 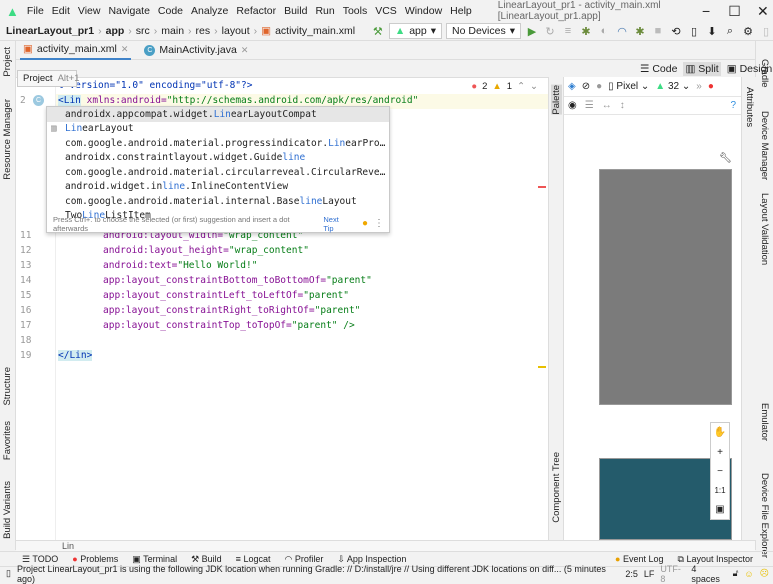 I want to click on tool-component-tree: Component Tree, so click(x=556, y=487).